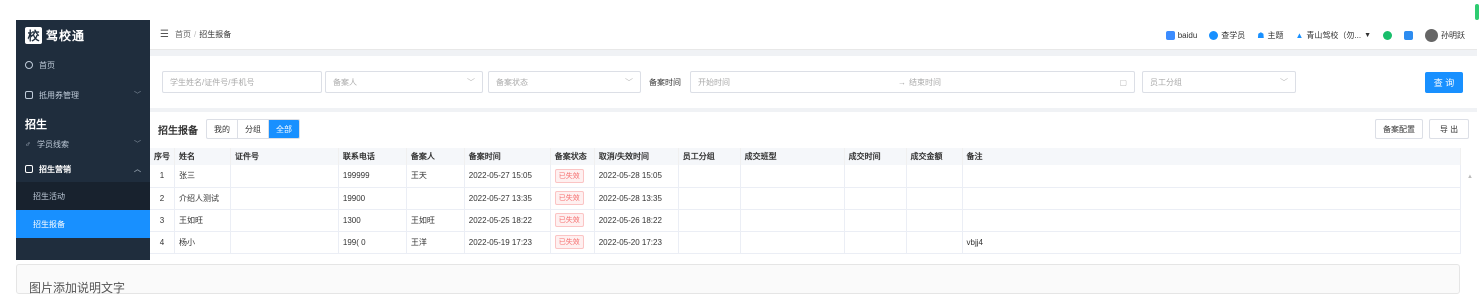 This screenshot has width=1479, height=296. What do you see at coordinates (636, 198) in the screenshot?
I see `cell-cancel-time: 2022-05-28 13:35` at bounding box center [636, 198].